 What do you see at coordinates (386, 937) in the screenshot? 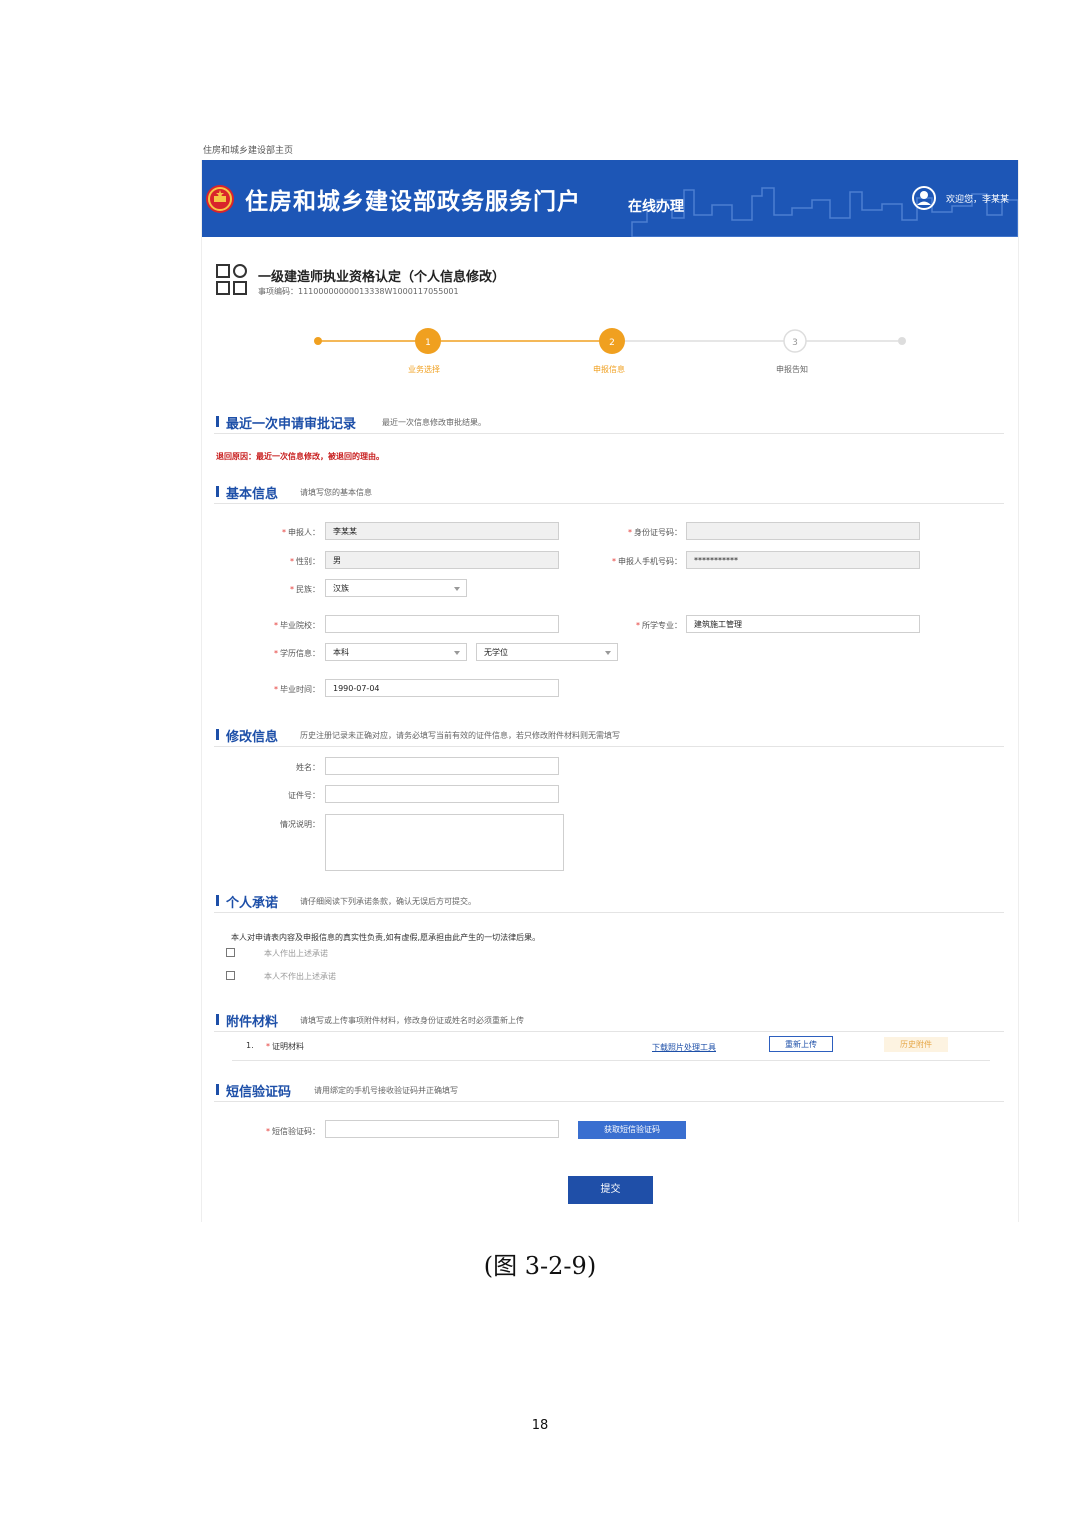
I see `pledge-text: 本人对申请表内容及申报信息的真实性负责,如有虚假,愿承担由此产生的一切法律后果。` at bounding box center [386, 937].